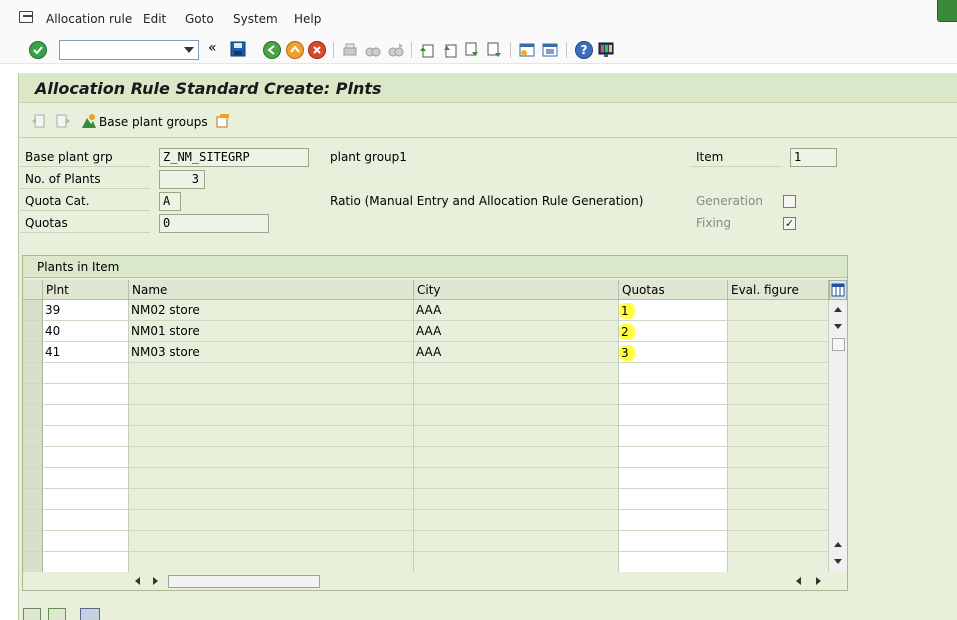 The height and width of the screenshot is (620, 957). I want to click on base-plant-groups-button: Base plant groups, so click(153, 122).